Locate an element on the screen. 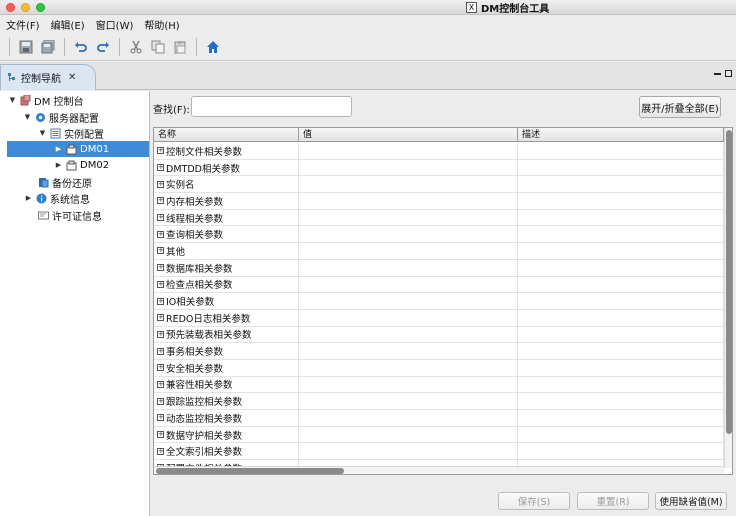  save-all-button is located at coordinates (48, 47).